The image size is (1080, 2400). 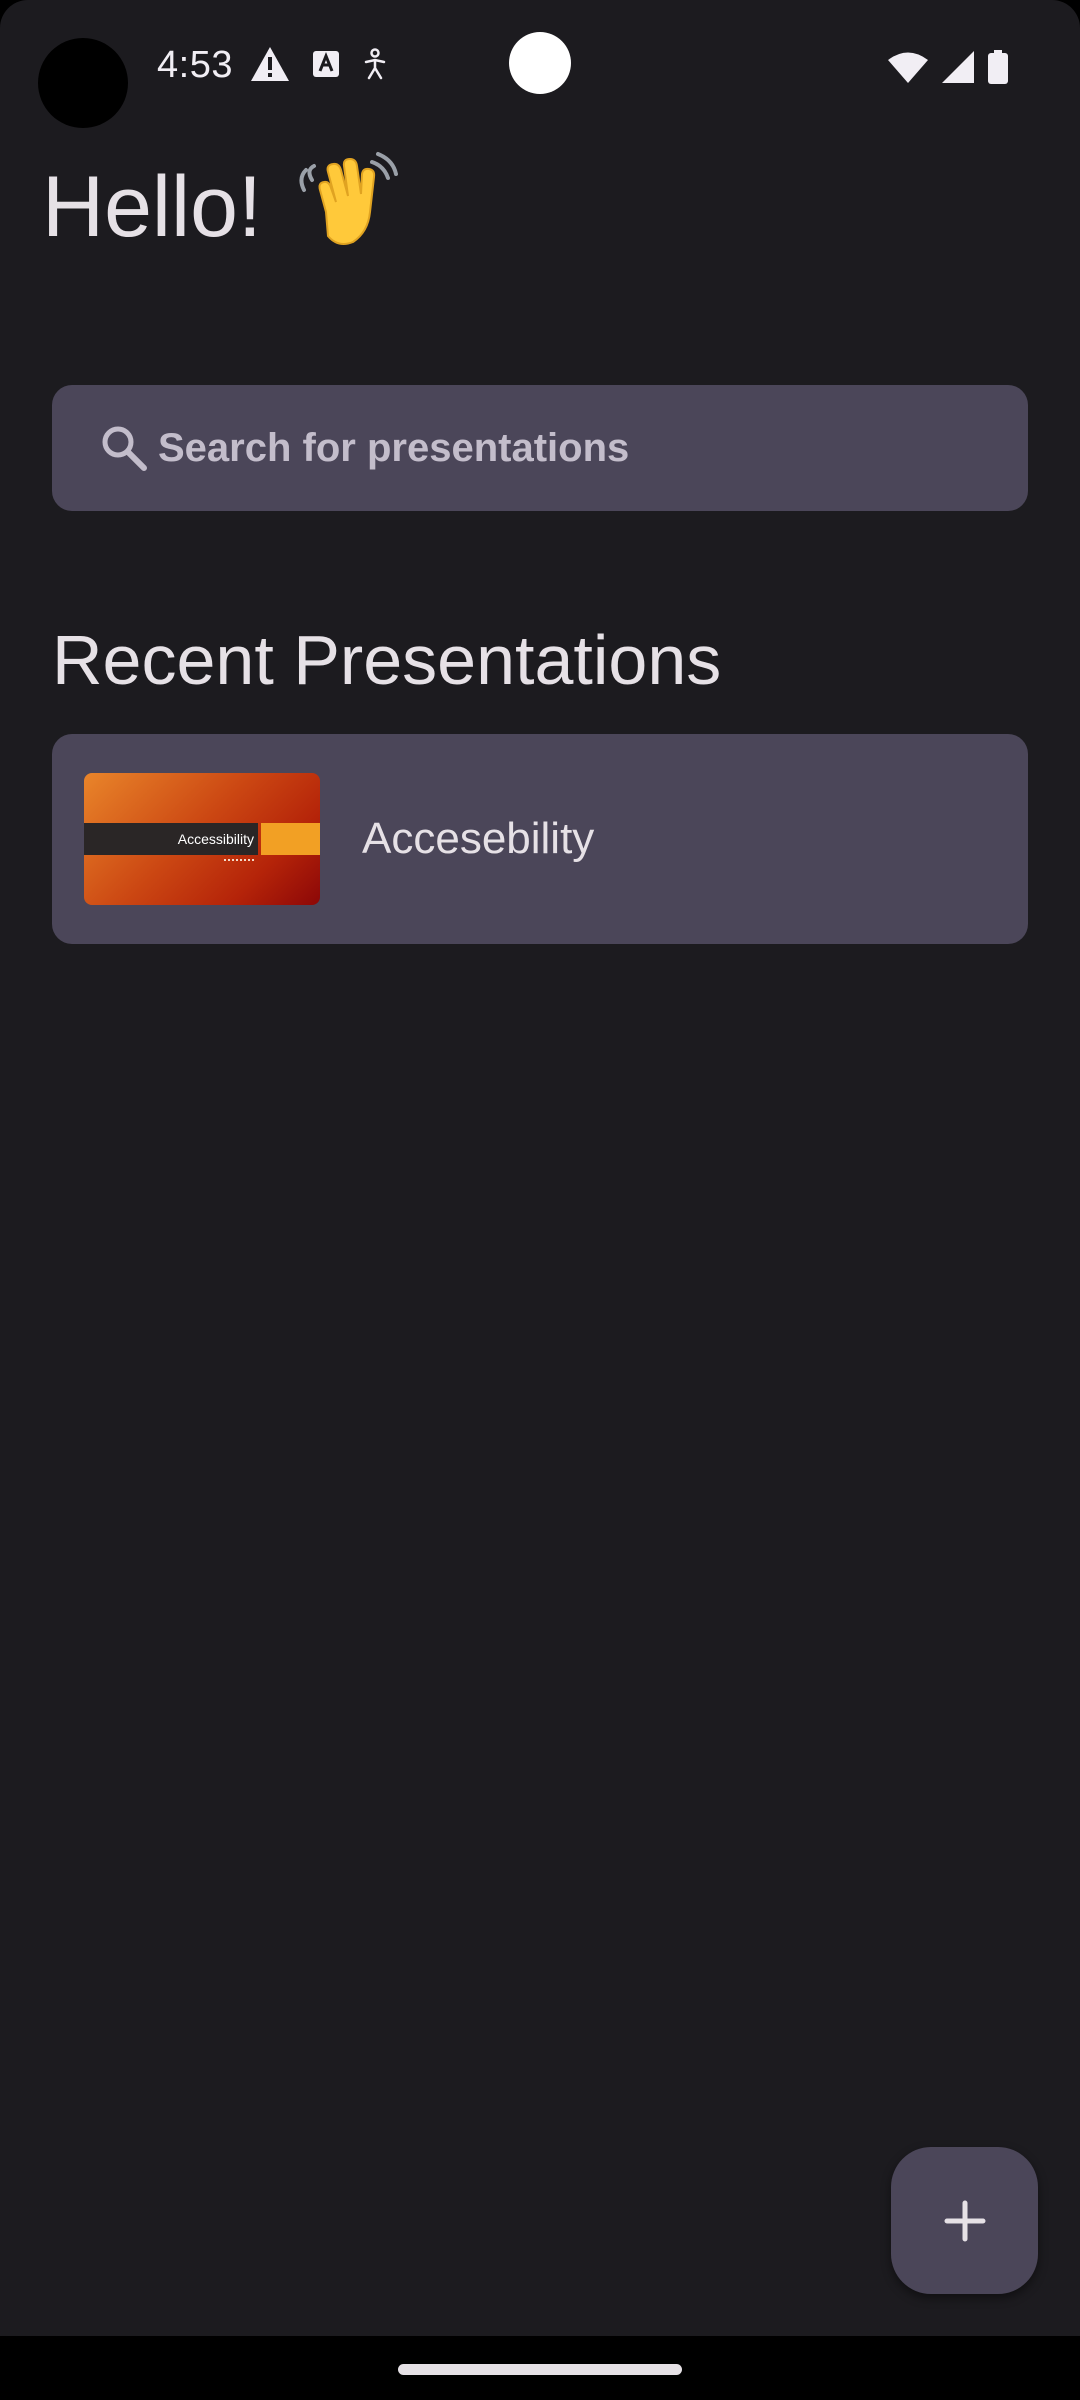 What do you see at coordinates (375, 64) in the screenshot?
I see `accessibility-icon` at bounding box center [375, 64].